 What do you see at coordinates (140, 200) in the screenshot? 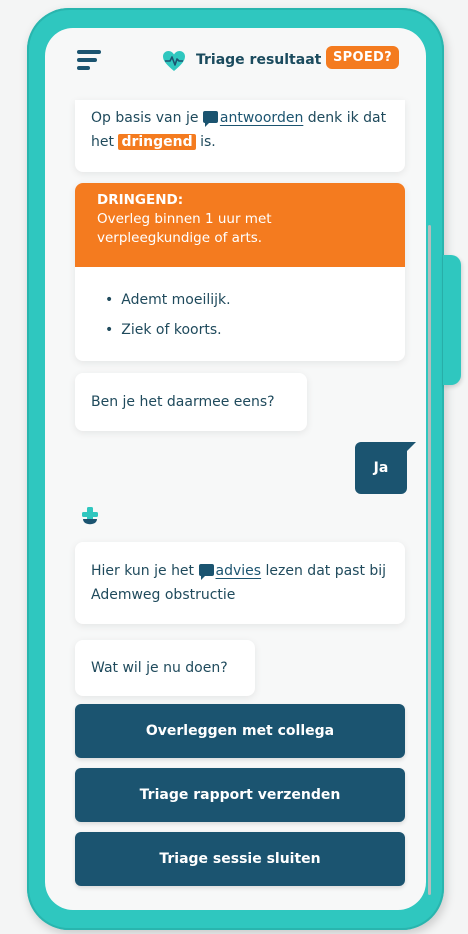
I see `urgency-title: DRINGEND:` at bounding box center [140, 200].